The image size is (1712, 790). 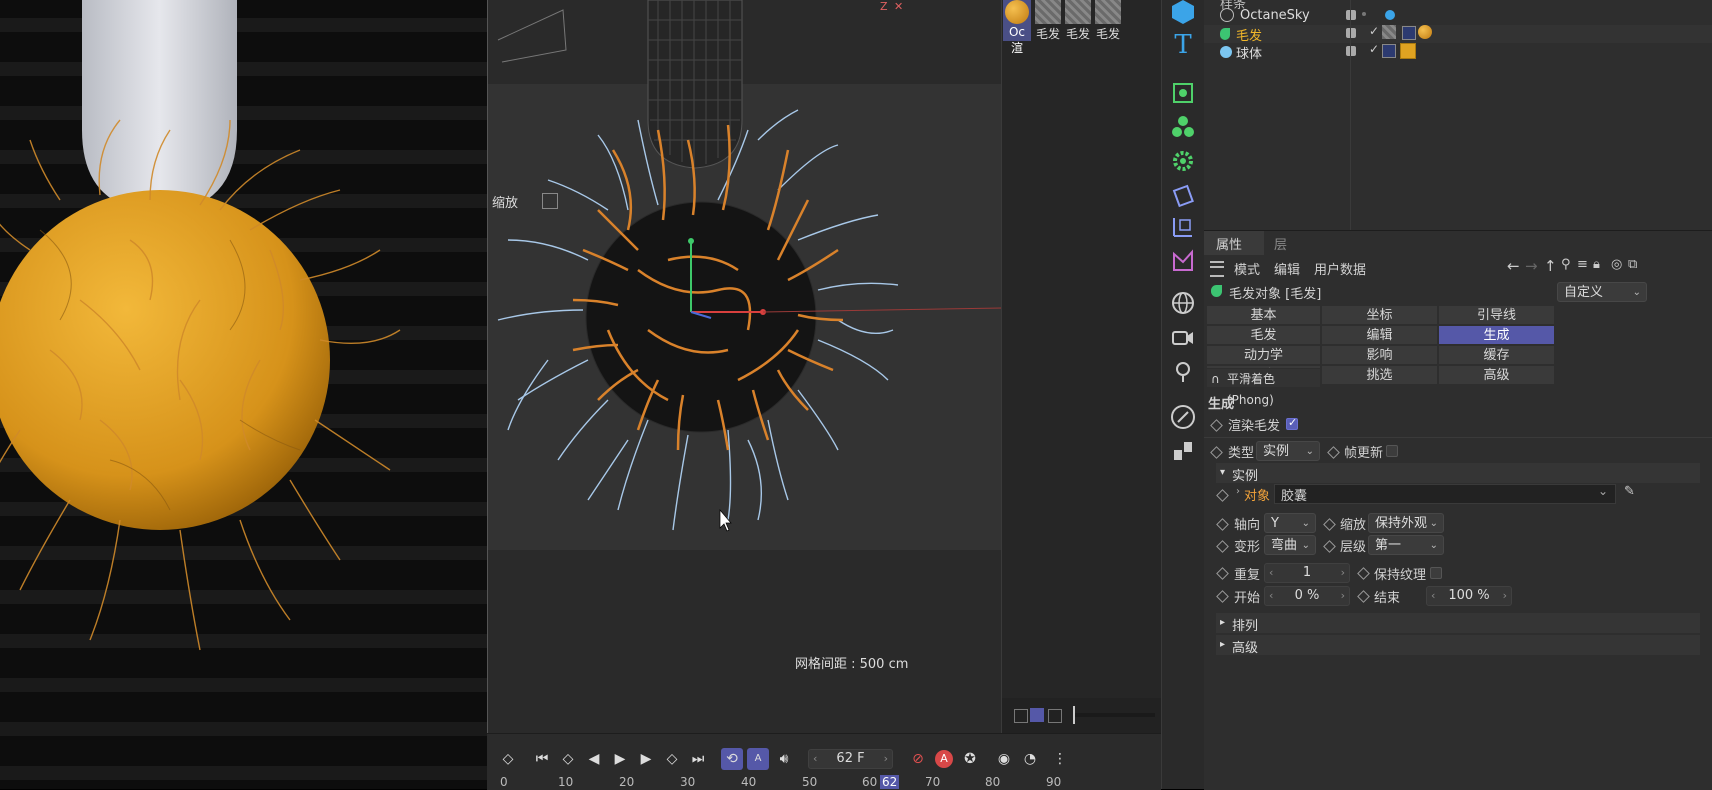 I want to click on deformer-icon, so click(x=1183, y=195).